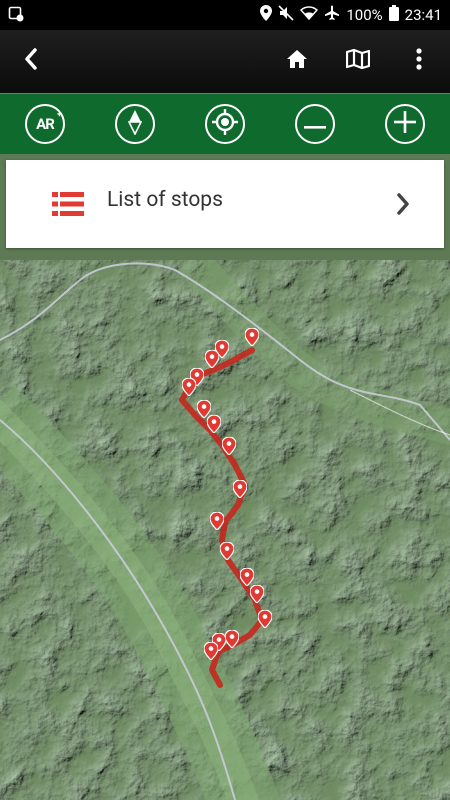  I want to click on map-icon, so click(358, 60).